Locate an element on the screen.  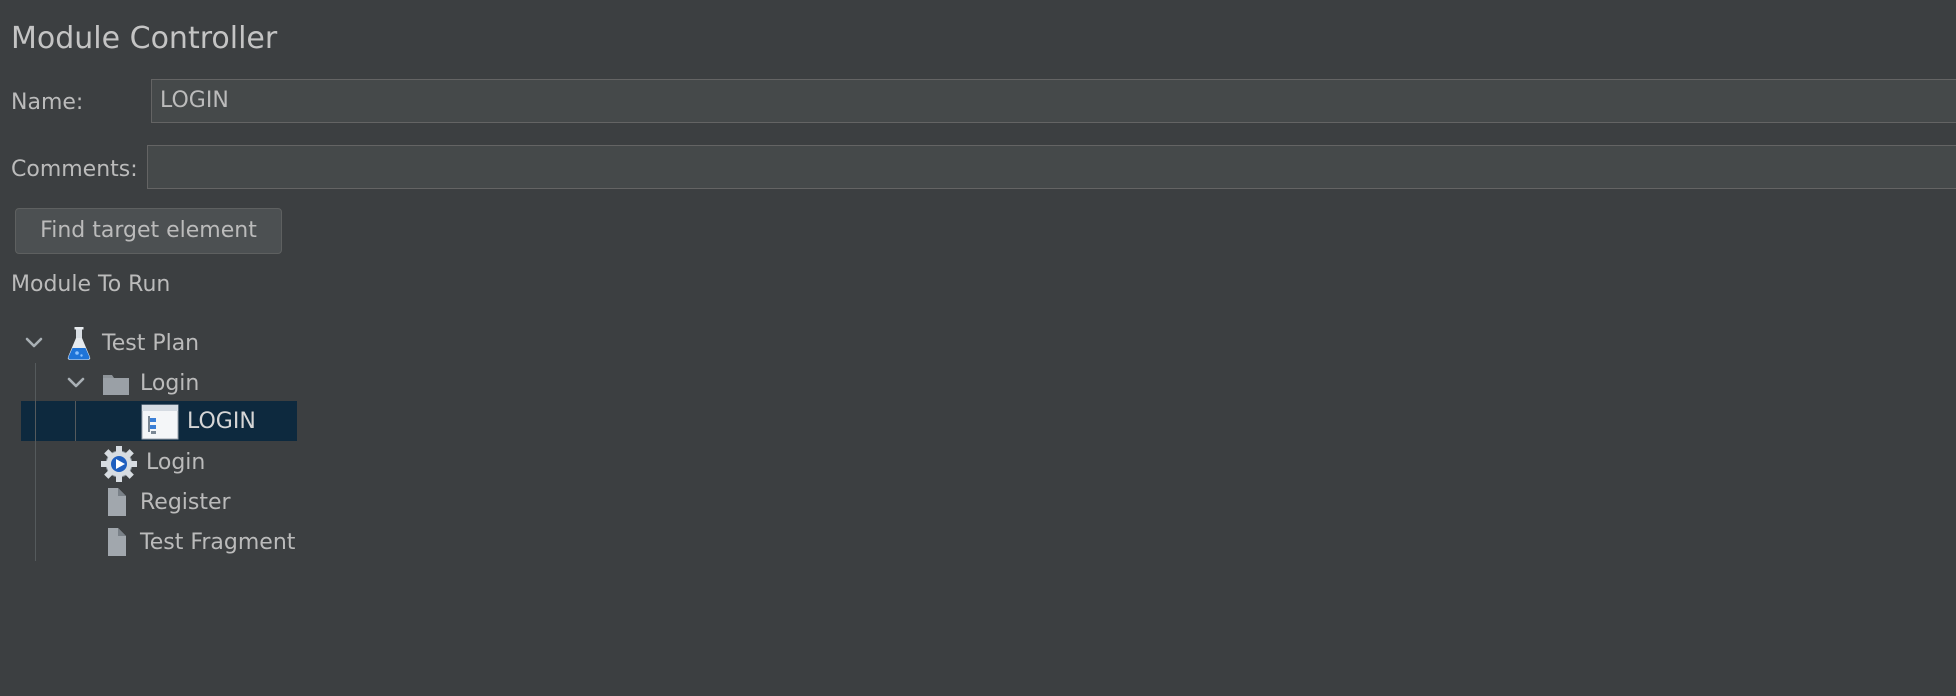
find-target-element-button: Find target element is located at coordinates (148, 231).